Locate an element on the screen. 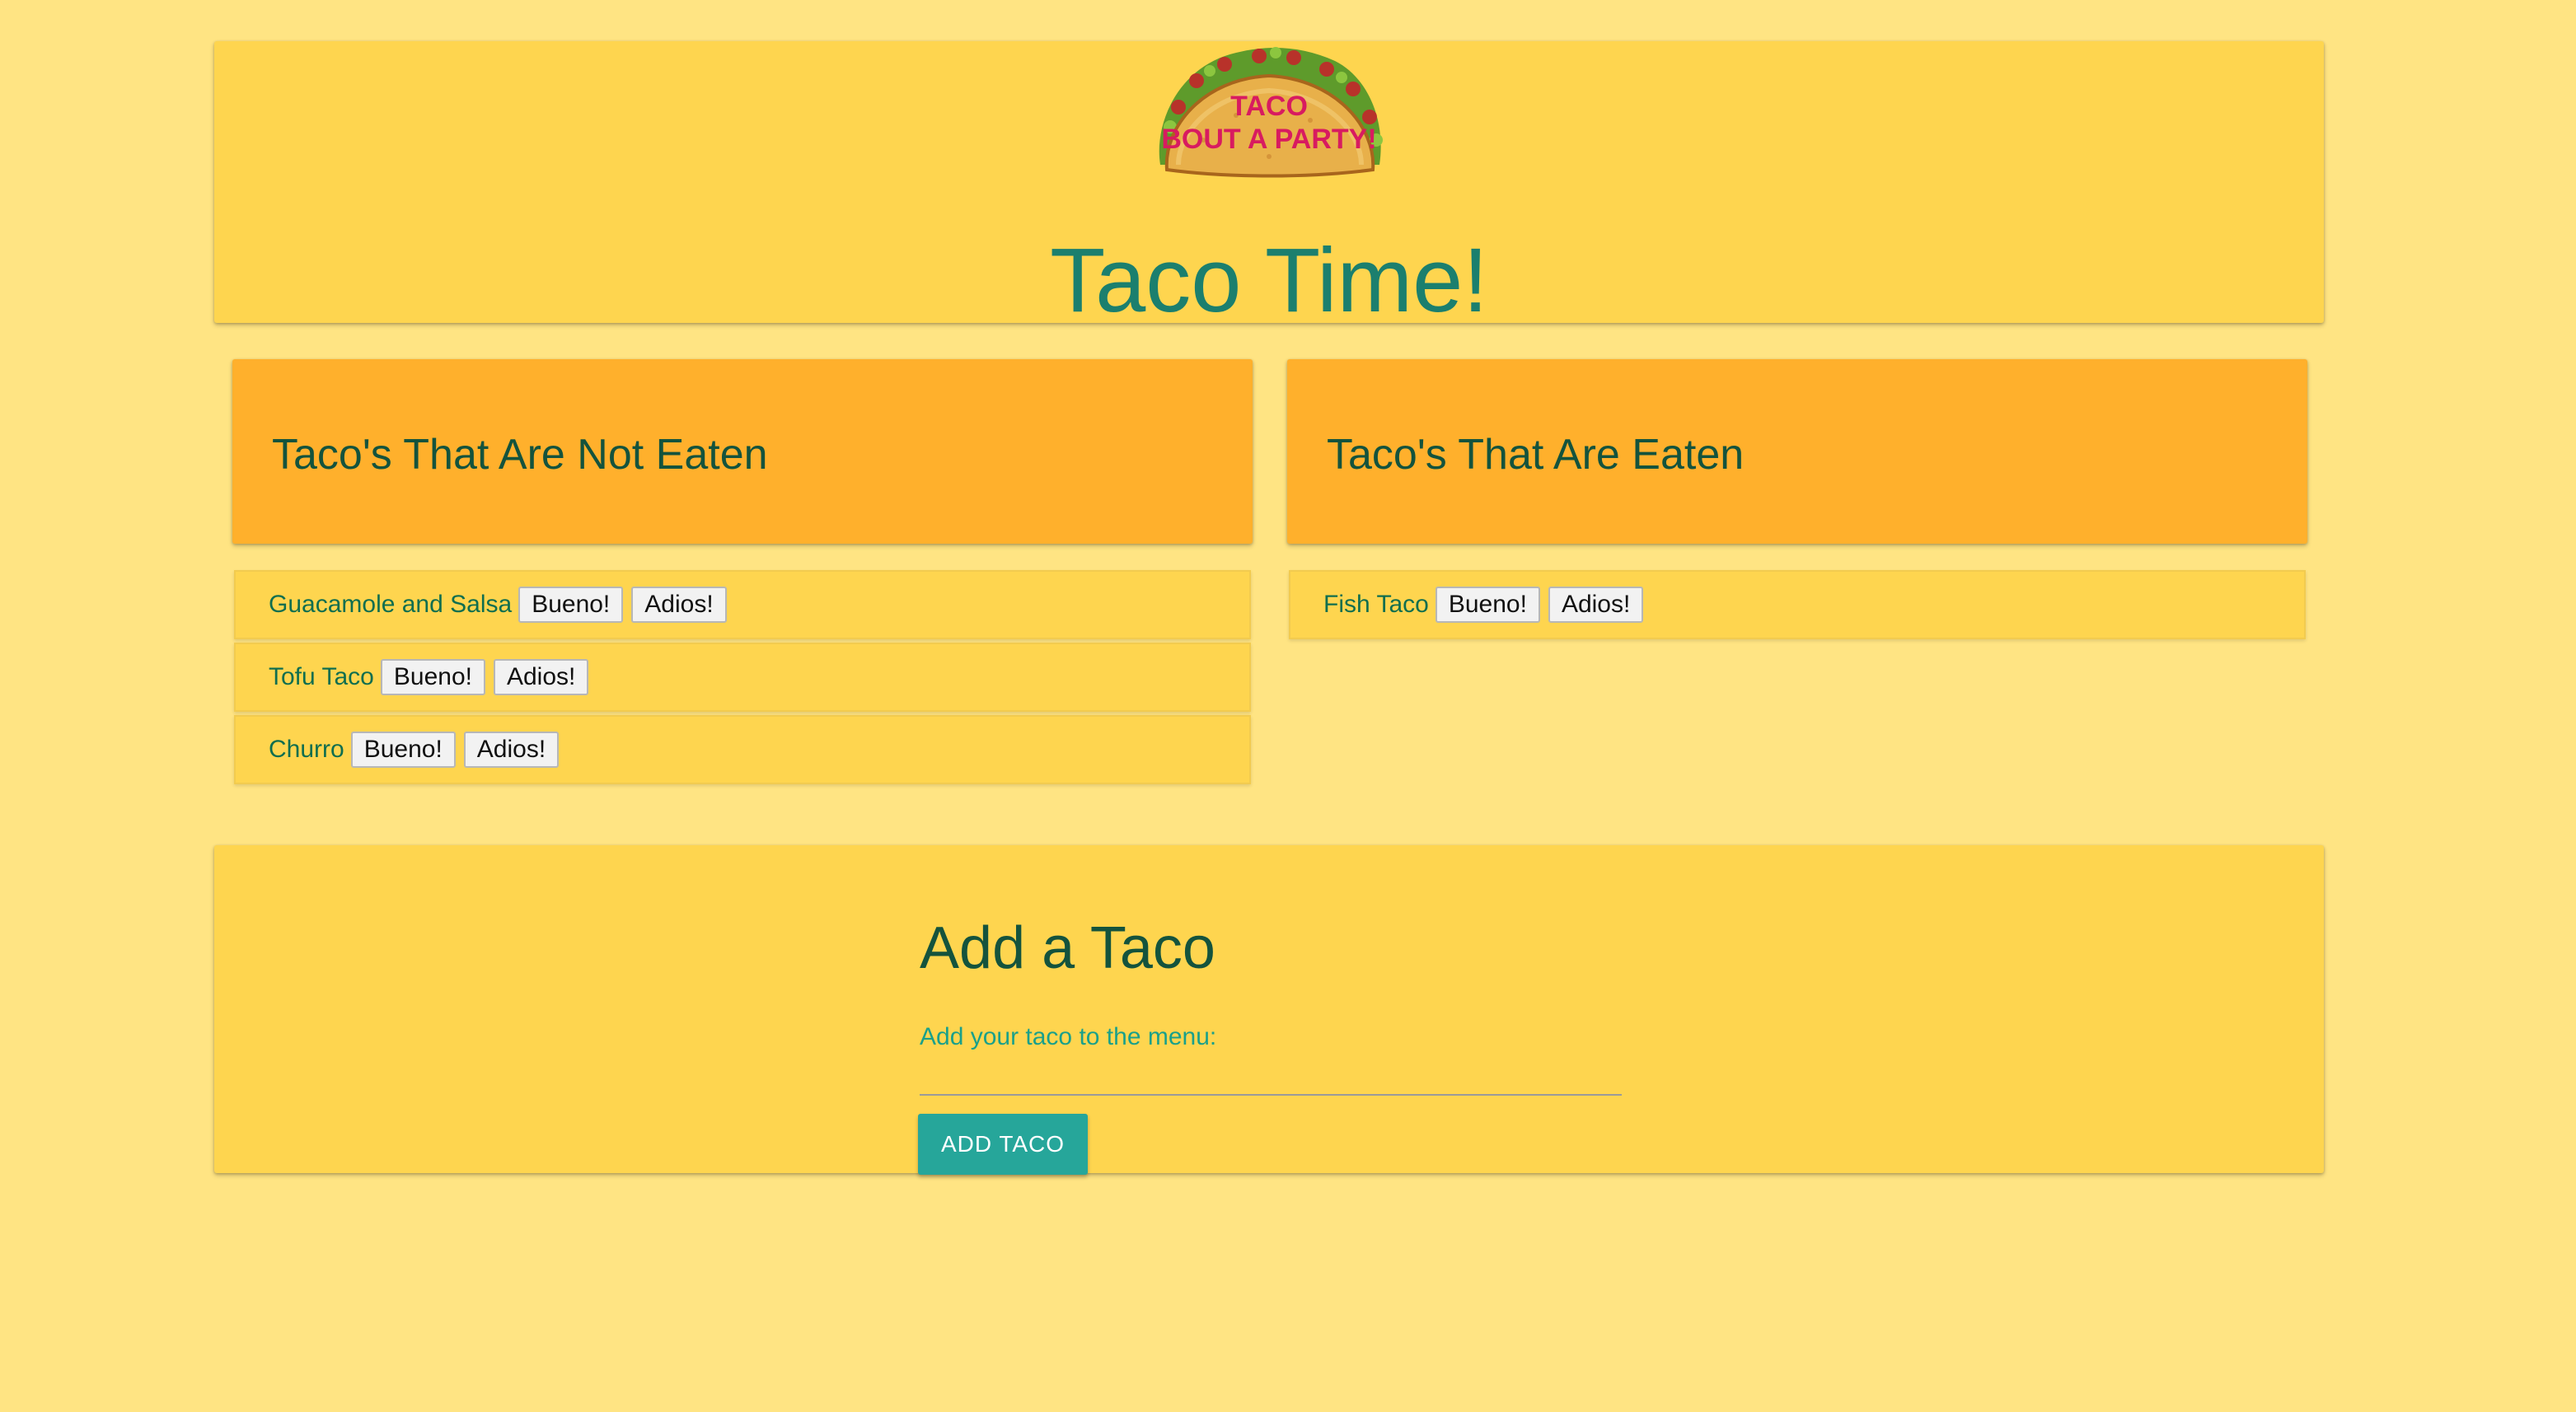  logo-text-line2: BOUT A PARTY! is located at coordinates (1268, 139).